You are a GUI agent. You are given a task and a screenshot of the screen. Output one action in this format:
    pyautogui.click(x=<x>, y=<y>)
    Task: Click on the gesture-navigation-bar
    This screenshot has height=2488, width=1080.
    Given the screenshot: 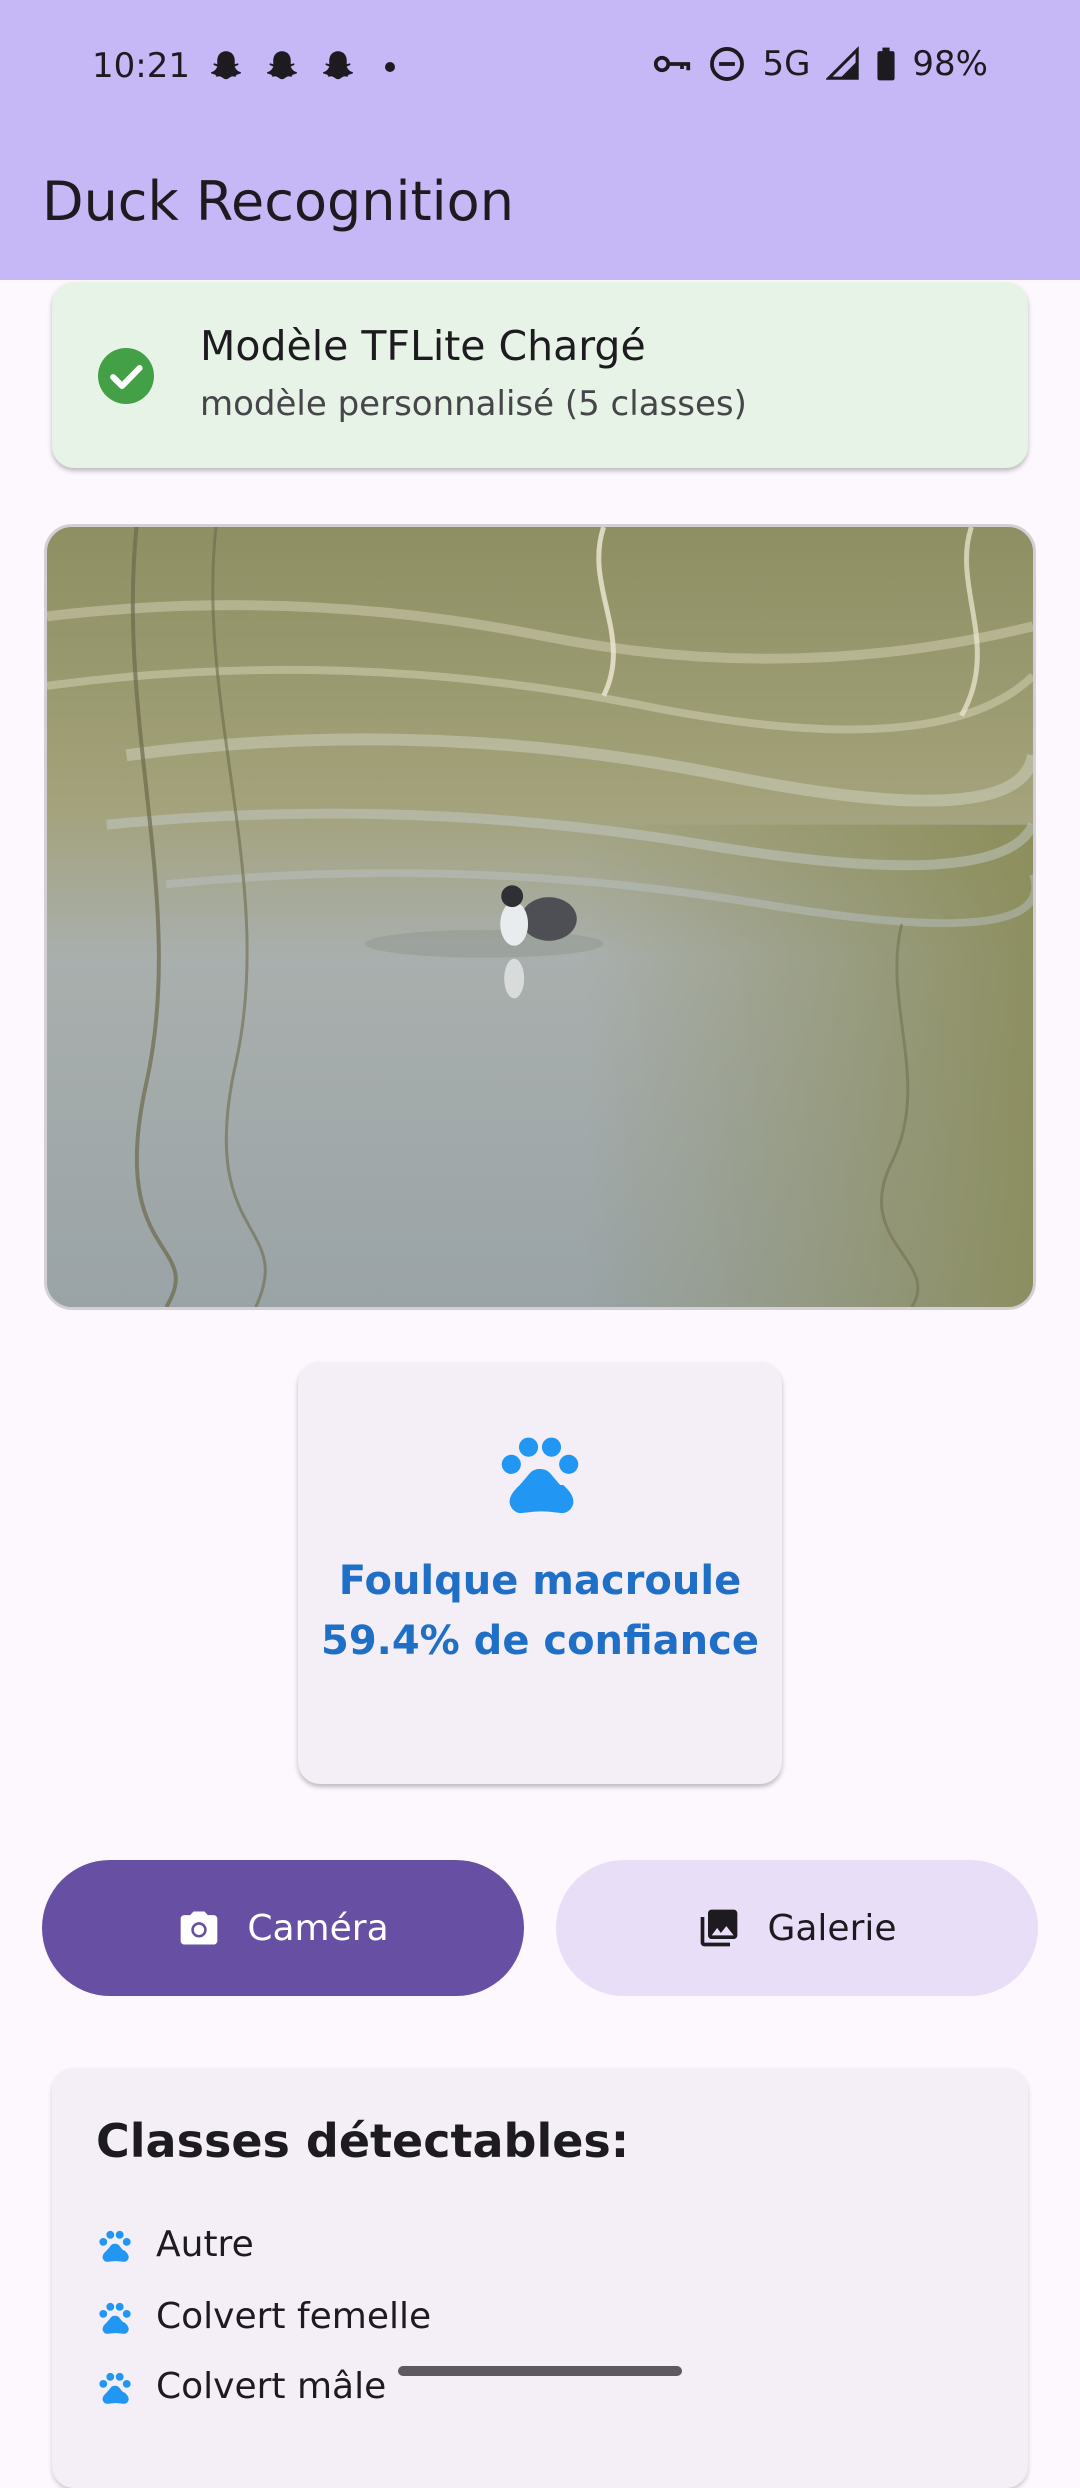 What is the action you would take?
    pyautogui.click(x=540, y=2371)
    